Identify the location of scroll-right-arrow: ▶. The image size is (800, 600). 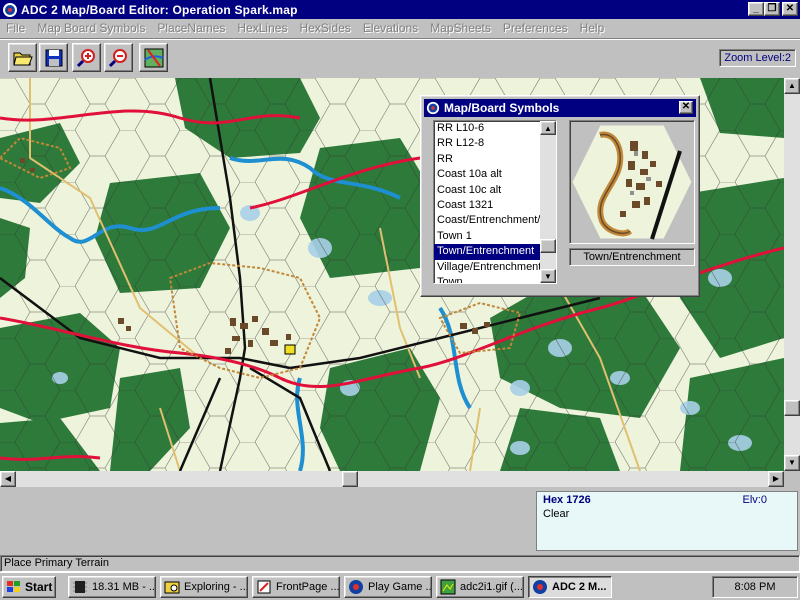
(776, 479).